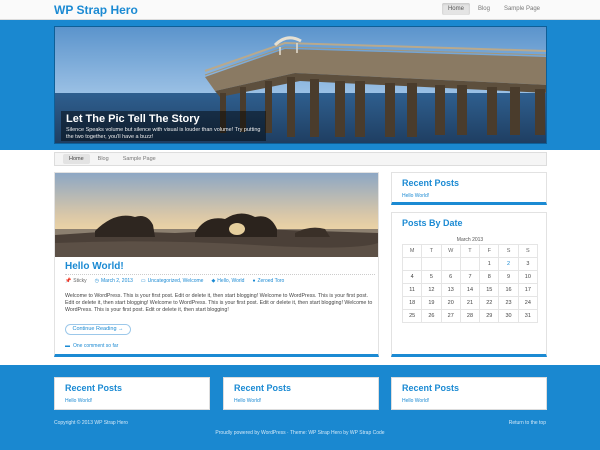  Describe the element at coordinates (528, 290) in the screenshot. I see `calendar-day: 17` at that location.